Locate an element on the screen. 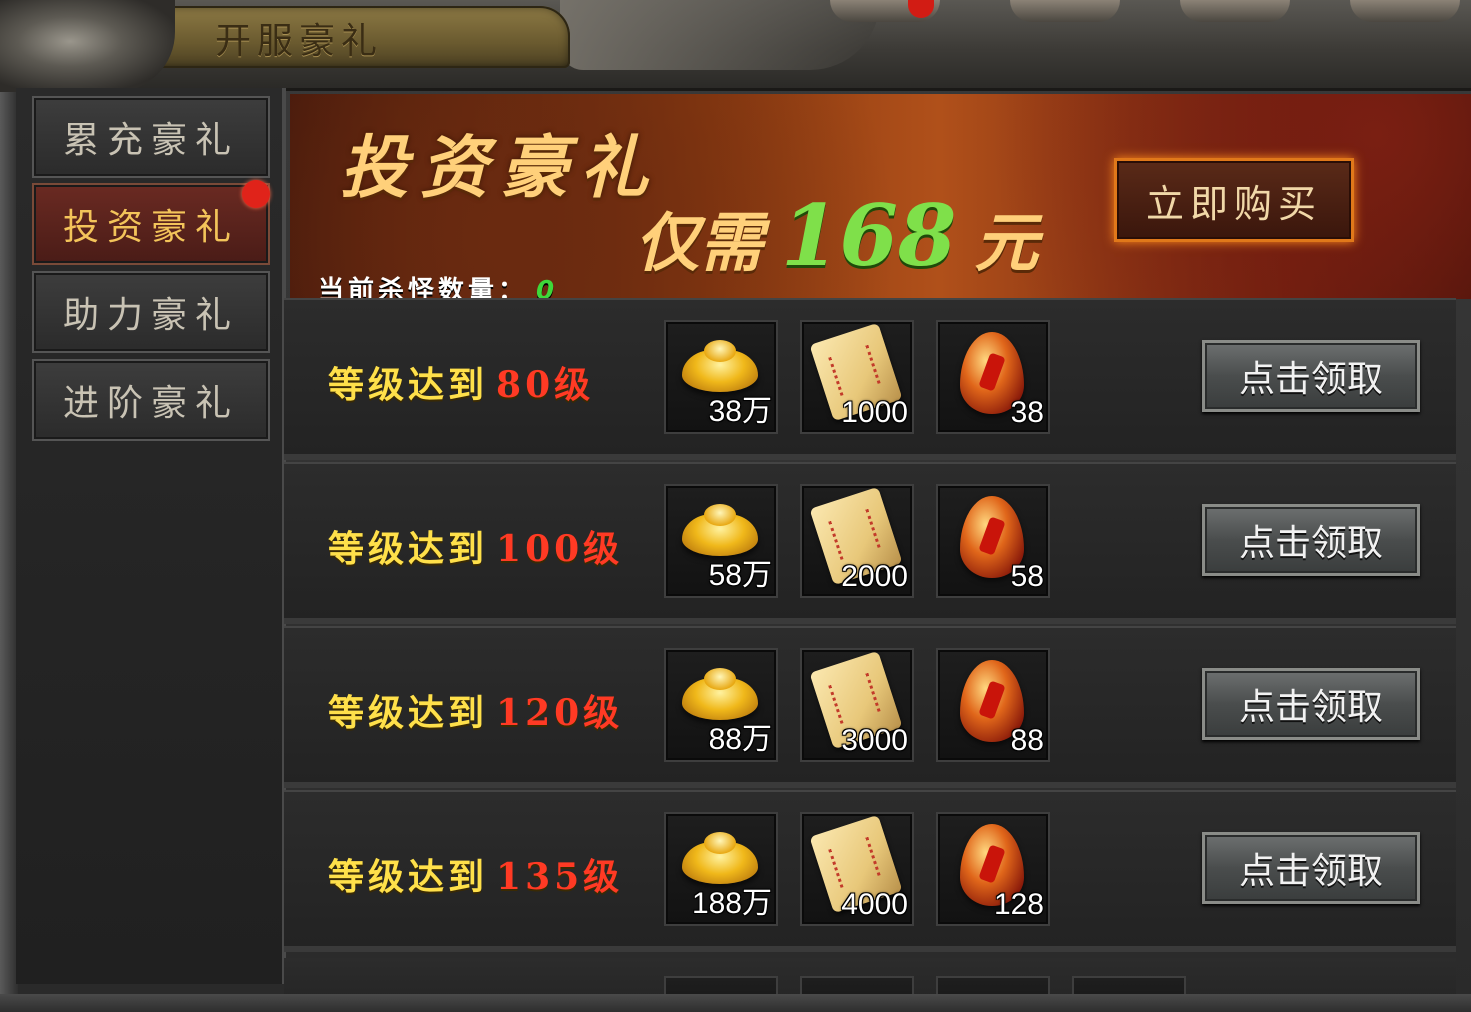 The image size is (1471, 1012). price-prefix: 仅需 is located at coordinates (699, 243).